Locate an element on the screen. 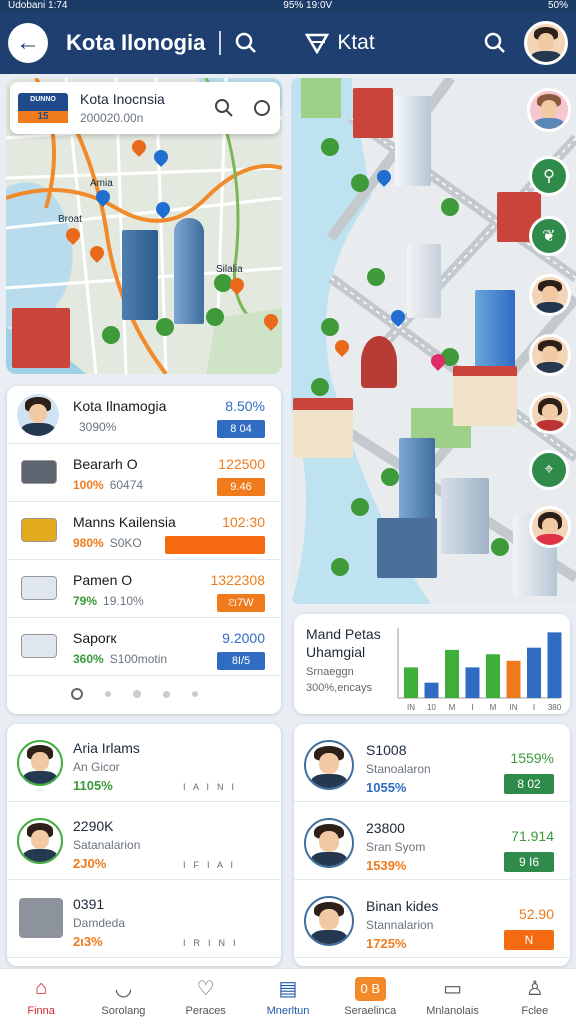  circle-icon is located at coordinates (262, 108).